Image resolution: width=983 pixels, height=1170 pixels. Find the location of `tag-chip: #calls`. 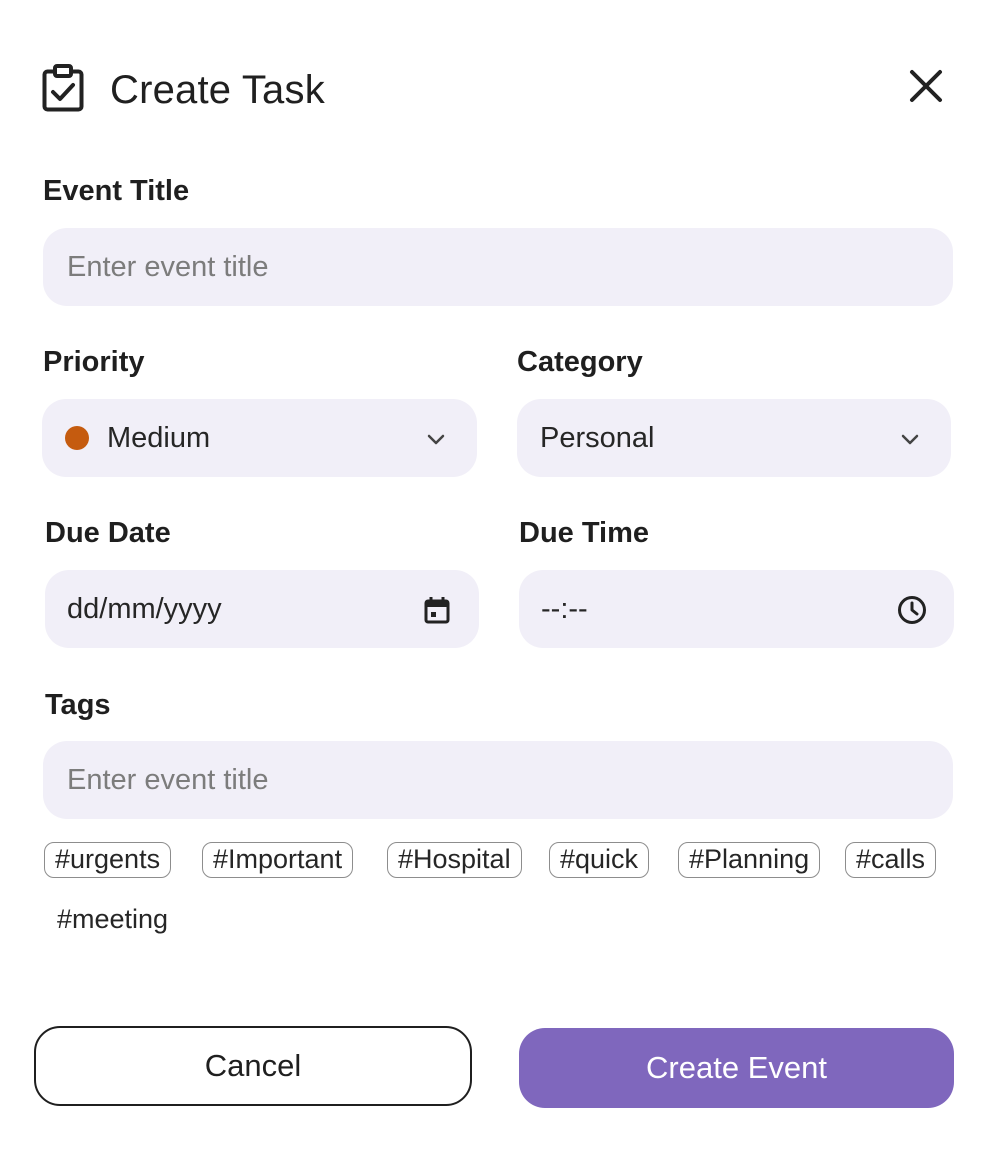

tag-chip: #calls is located at coordinates (891, 860).